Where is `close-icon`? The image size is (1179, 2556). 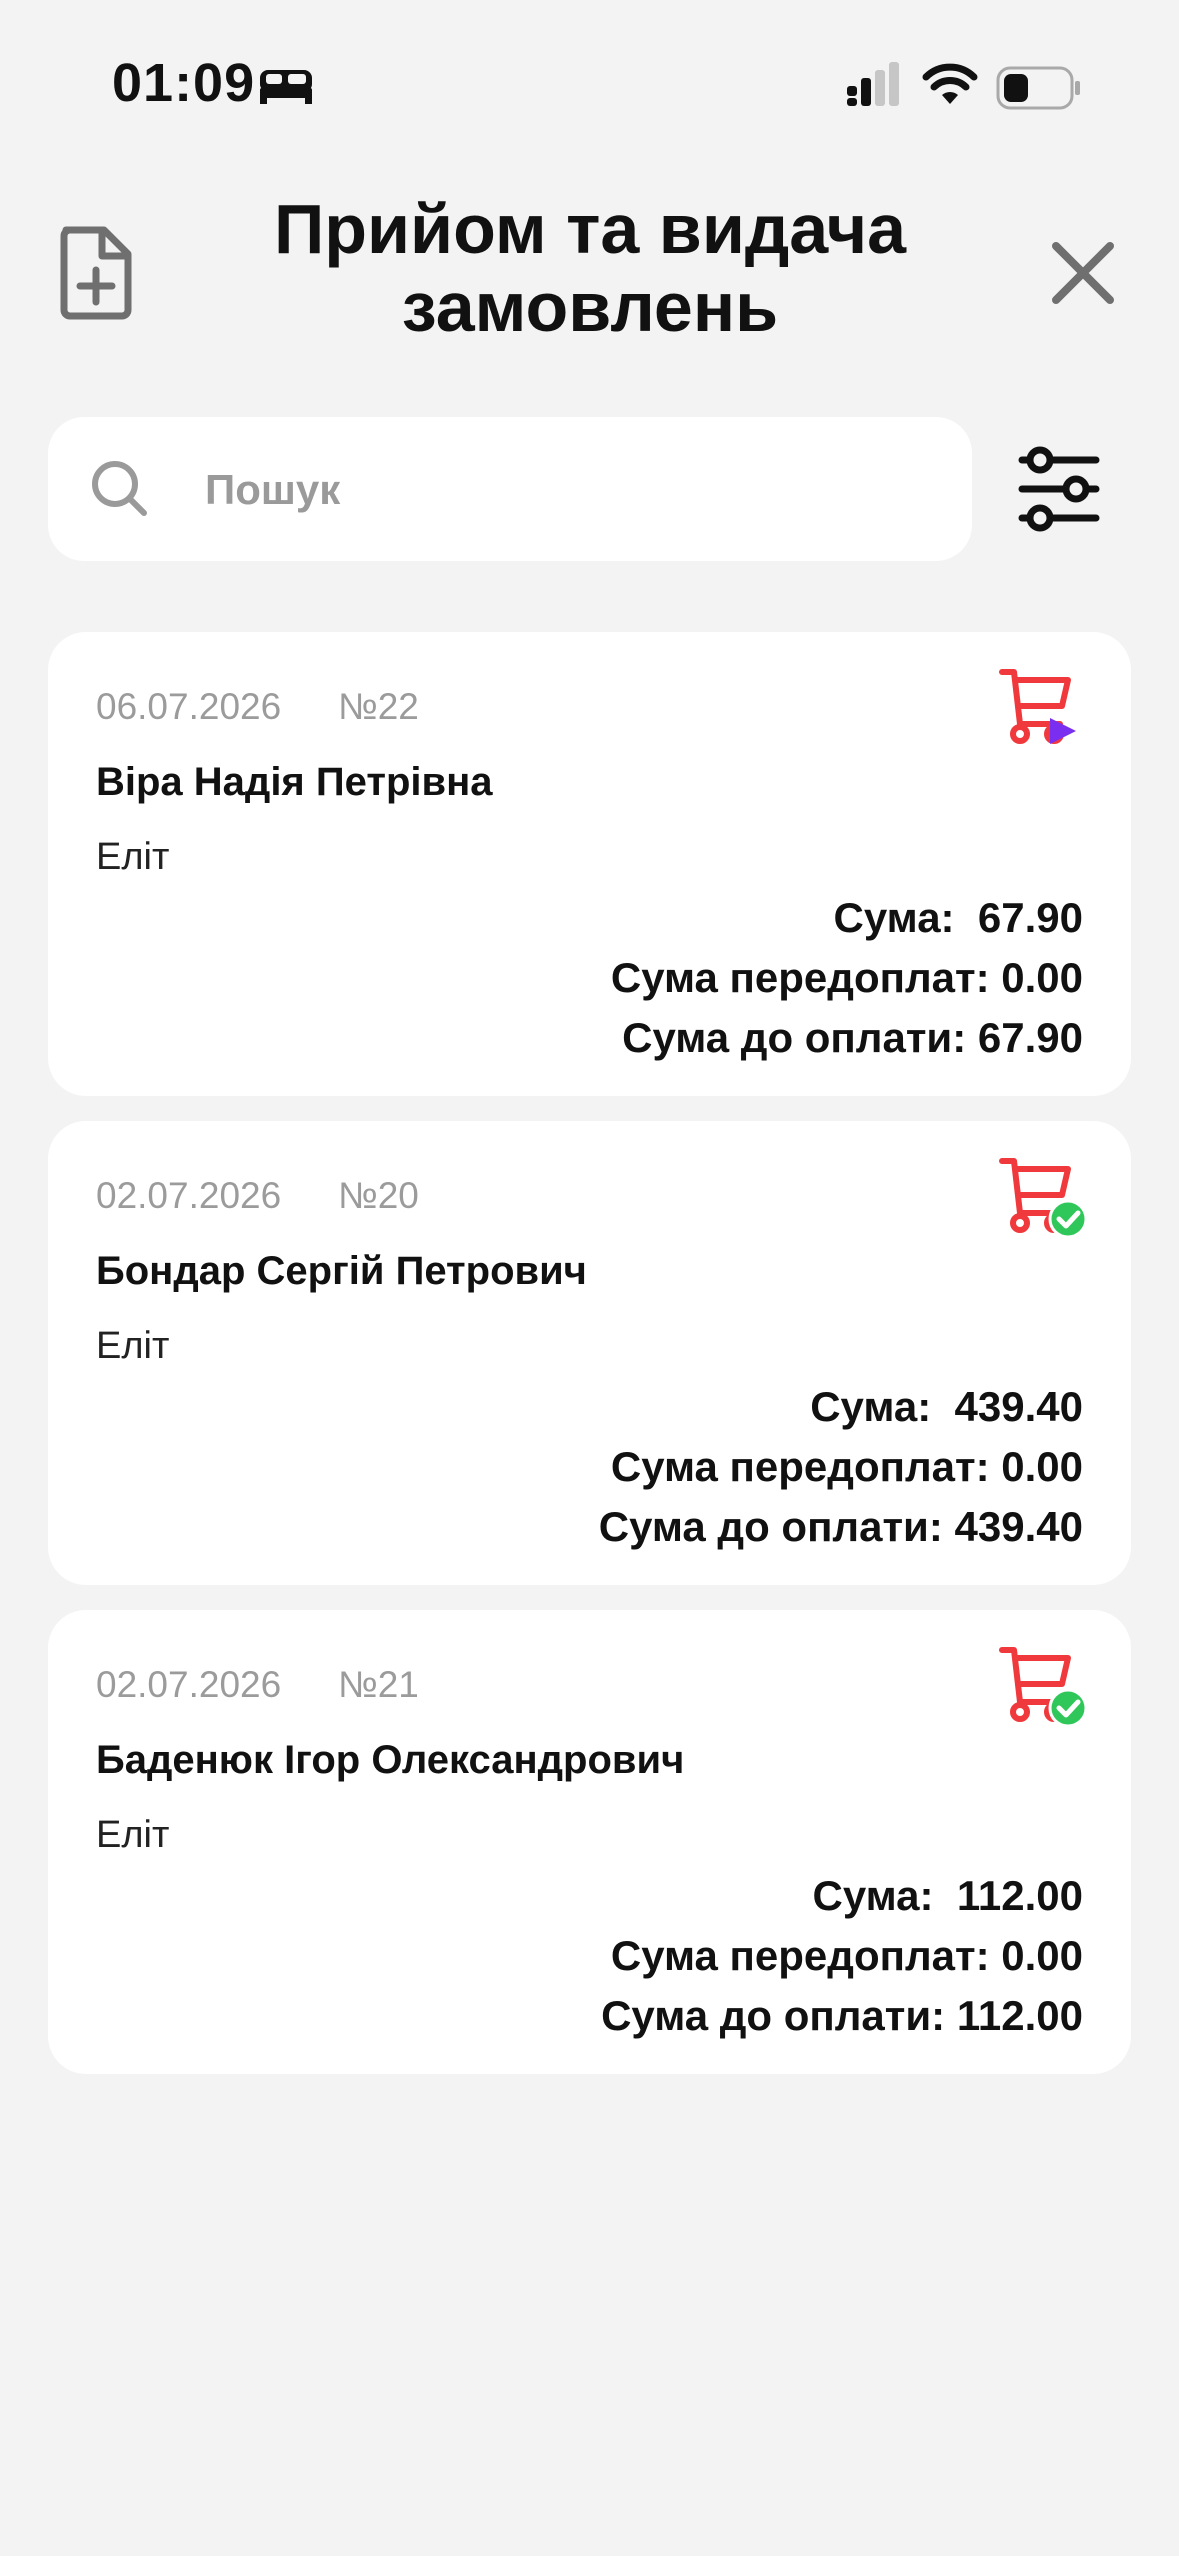
close-icon is located at coordinates (1083, 273).